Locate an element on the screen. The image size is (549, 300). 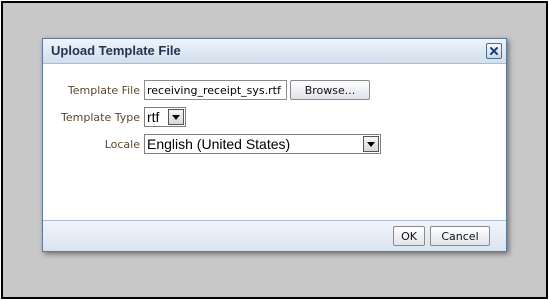
template-type-label: Template Type is located at coordinates (100, 117).